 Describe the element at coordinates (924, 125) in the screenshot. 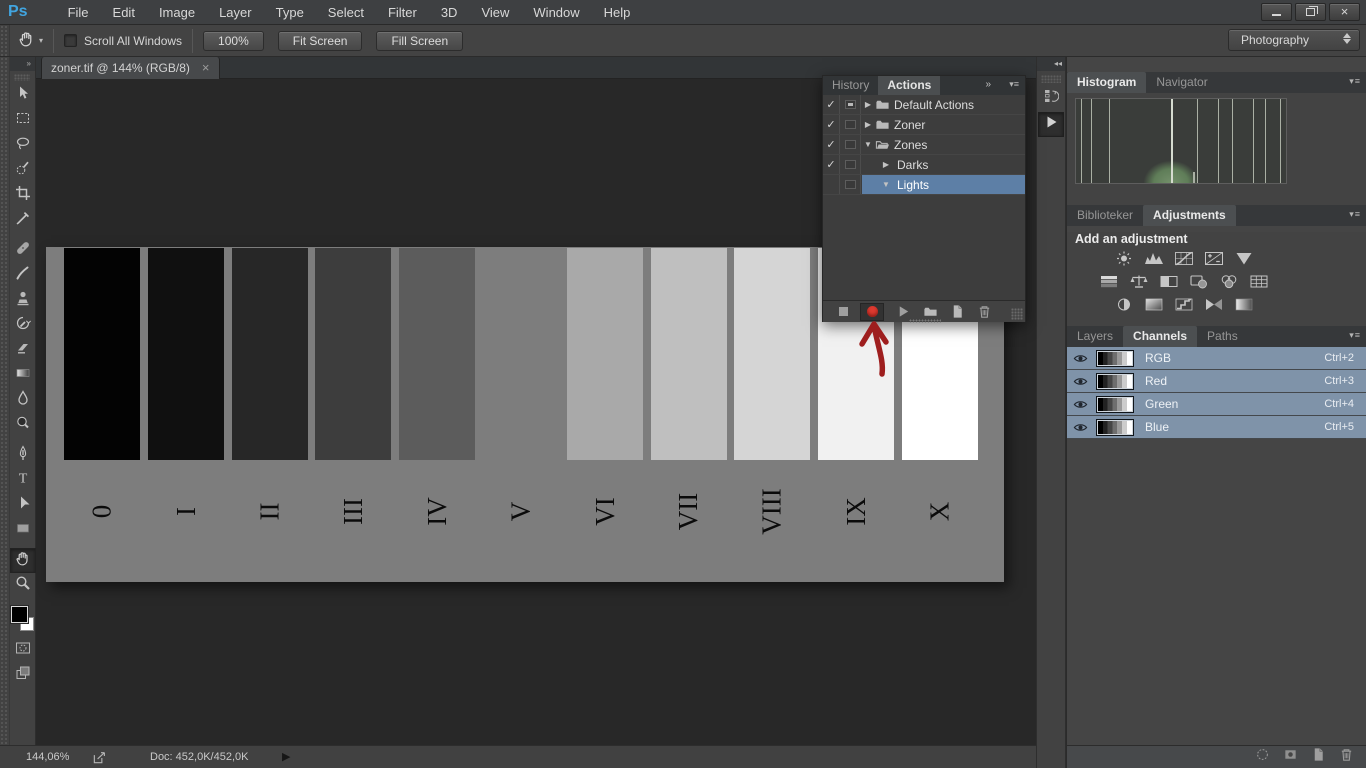

I see `action-row-zoner: ✓ ▶ Zoner` at that location.